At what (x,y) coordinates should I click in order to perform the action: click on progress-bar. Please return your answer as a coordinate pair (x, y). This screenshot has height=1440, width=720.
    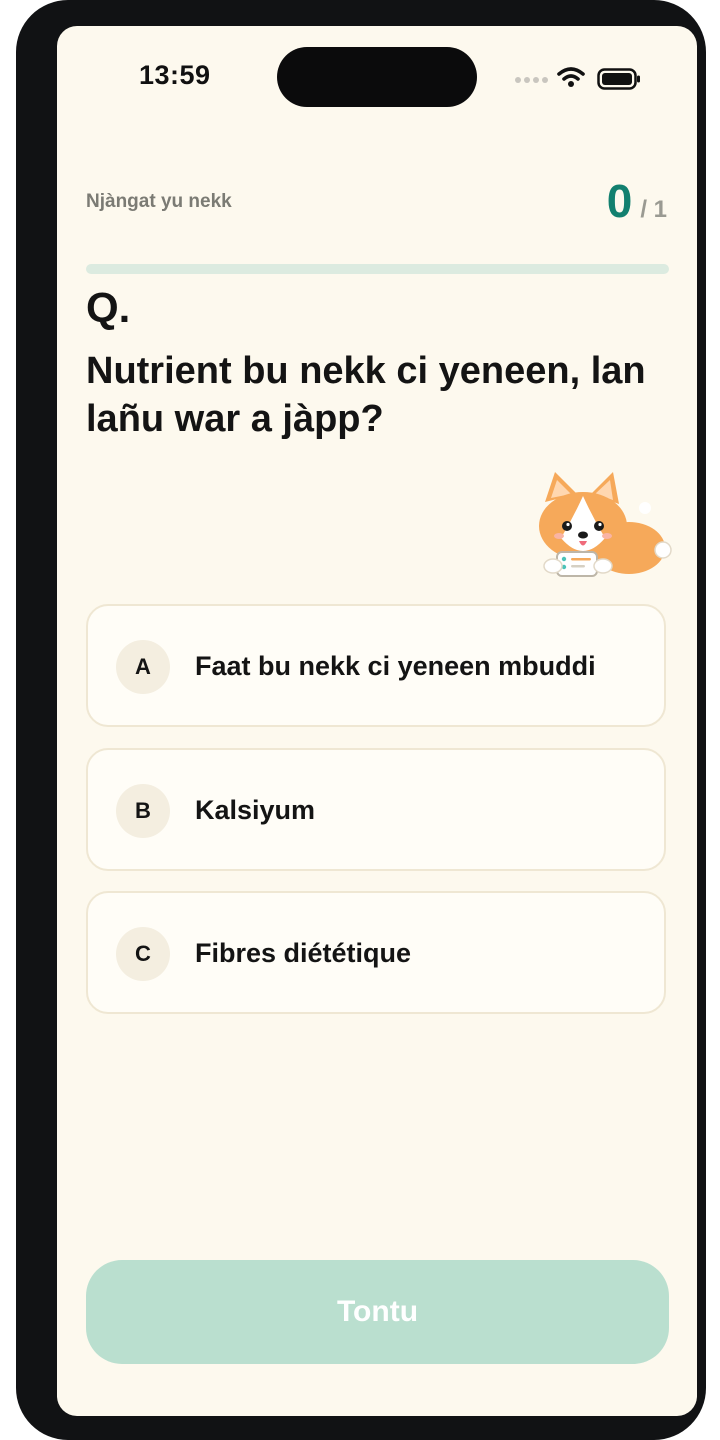
    Looking at the image, I should click on (377, 269).